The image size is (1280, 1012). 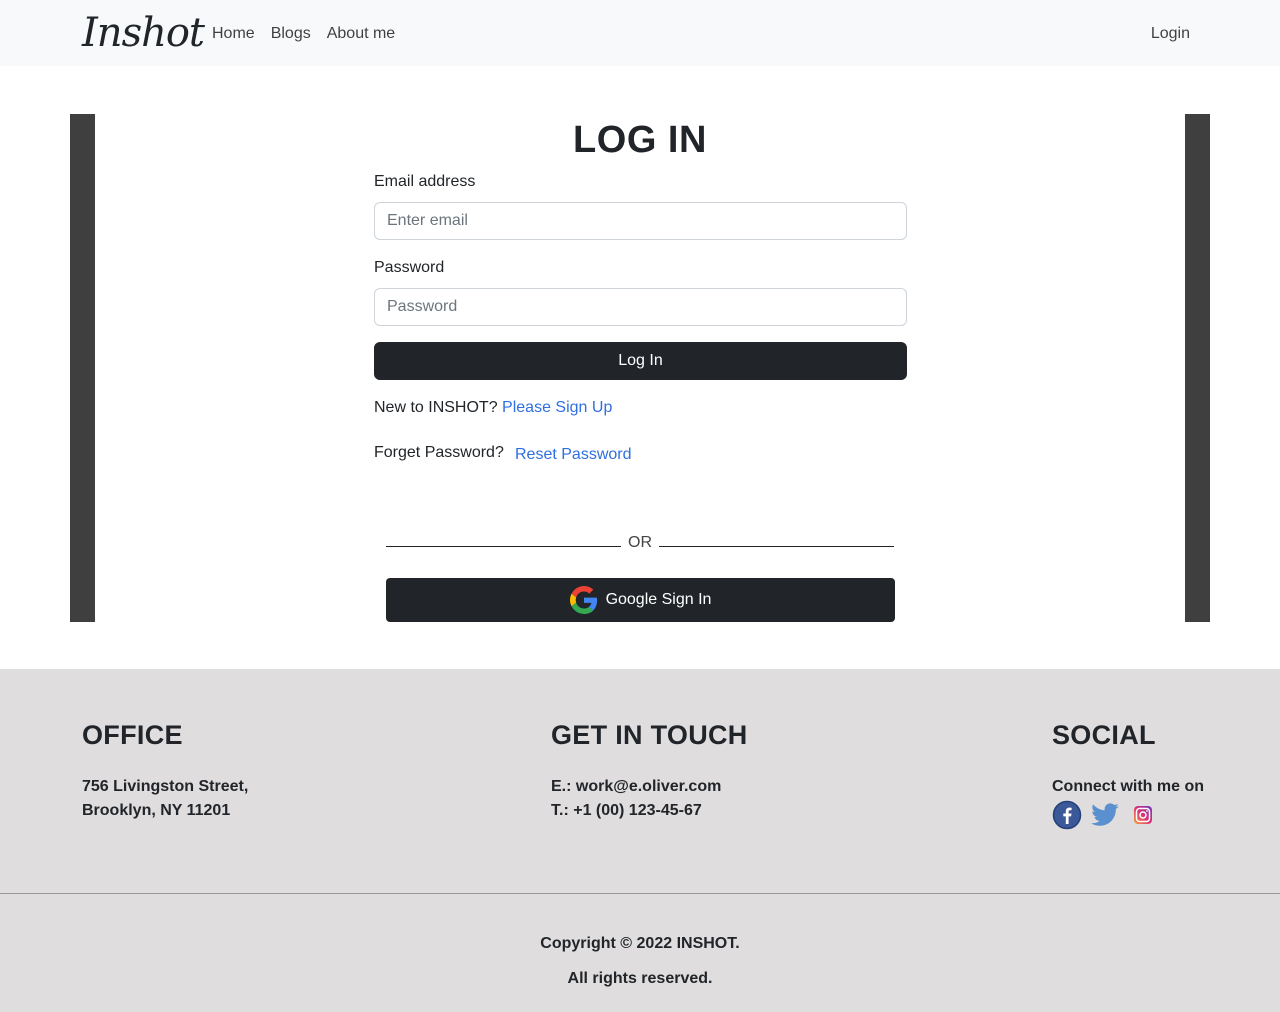 I want to click on office-address-line2: Brooklyn, NY 11201, so click(x=156, y=810).